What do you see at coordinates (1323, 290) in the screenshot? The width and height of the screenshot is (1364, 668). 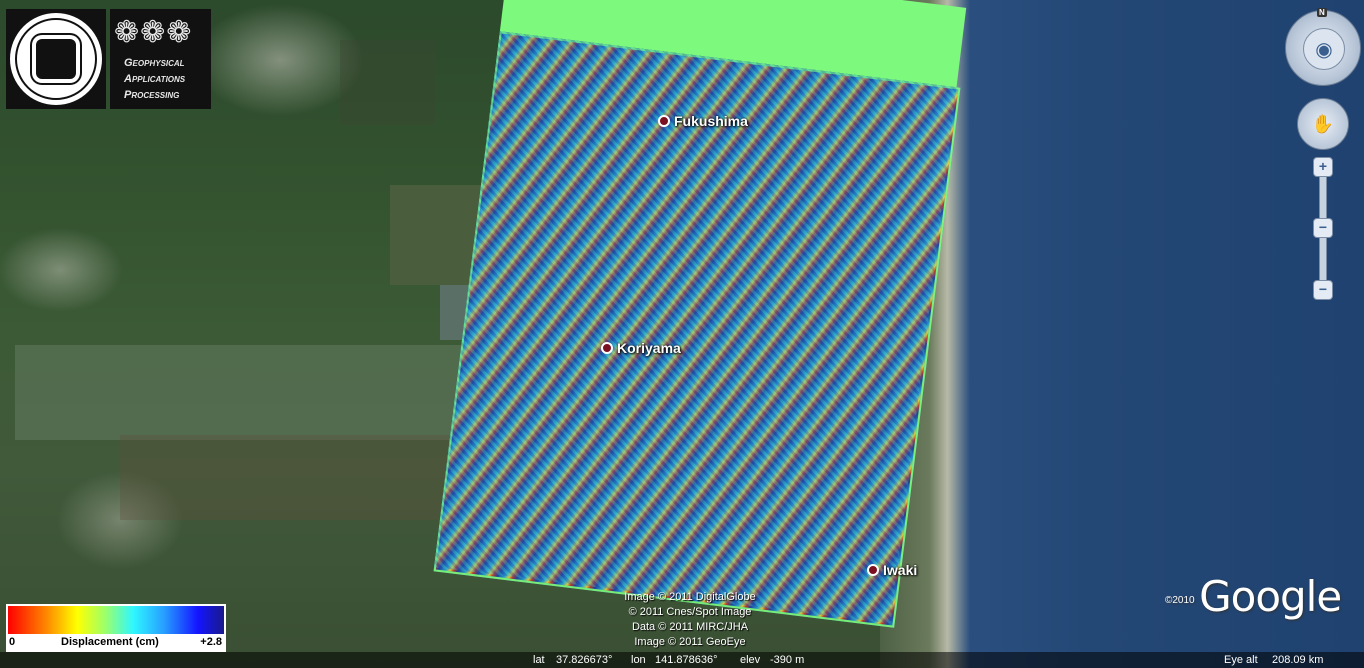 I see `zoom-out-button: −` at bounding box center [1323, 290].